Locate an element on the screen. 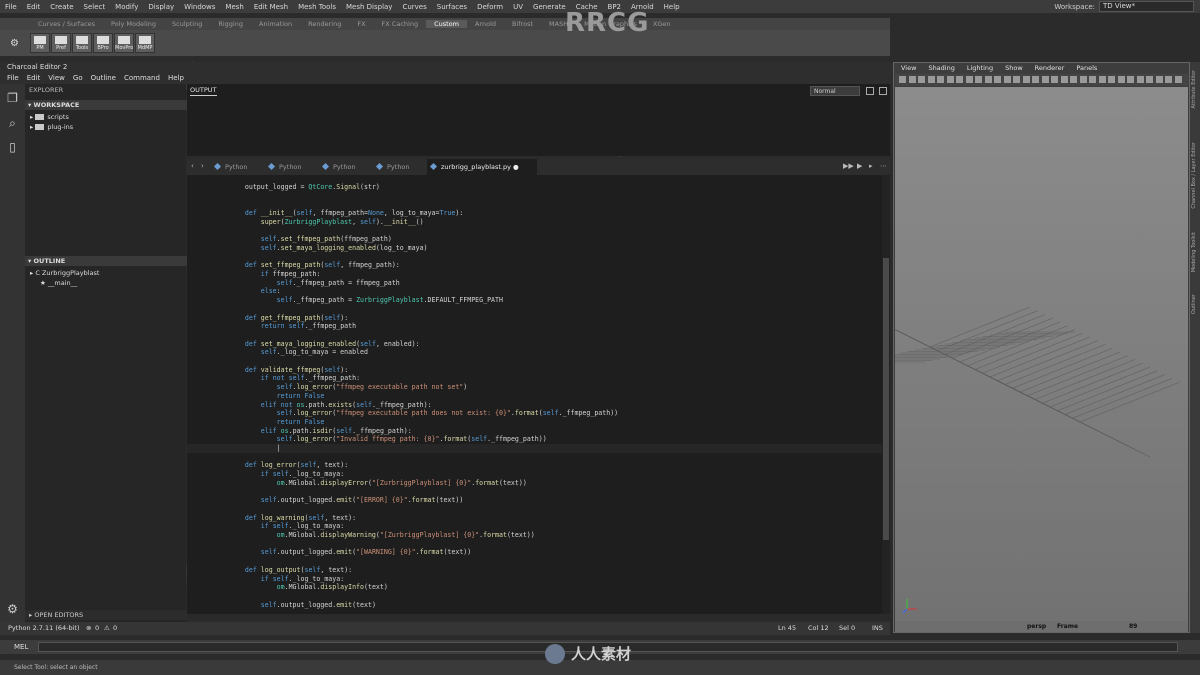 This screenshot has width=1200, height=675. shelf-button: Pref is located at coordinates (61, 43).